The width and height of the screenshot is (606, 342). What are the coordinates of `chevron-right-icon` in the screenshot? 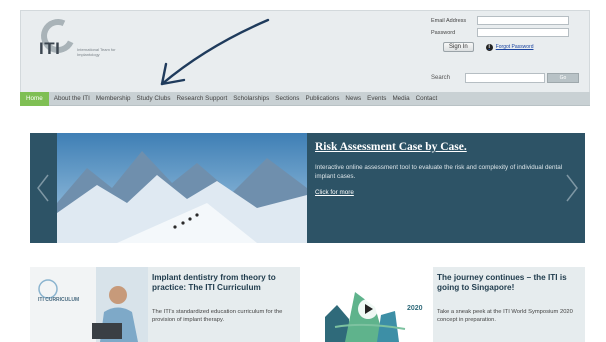 It's located at (572, 188).